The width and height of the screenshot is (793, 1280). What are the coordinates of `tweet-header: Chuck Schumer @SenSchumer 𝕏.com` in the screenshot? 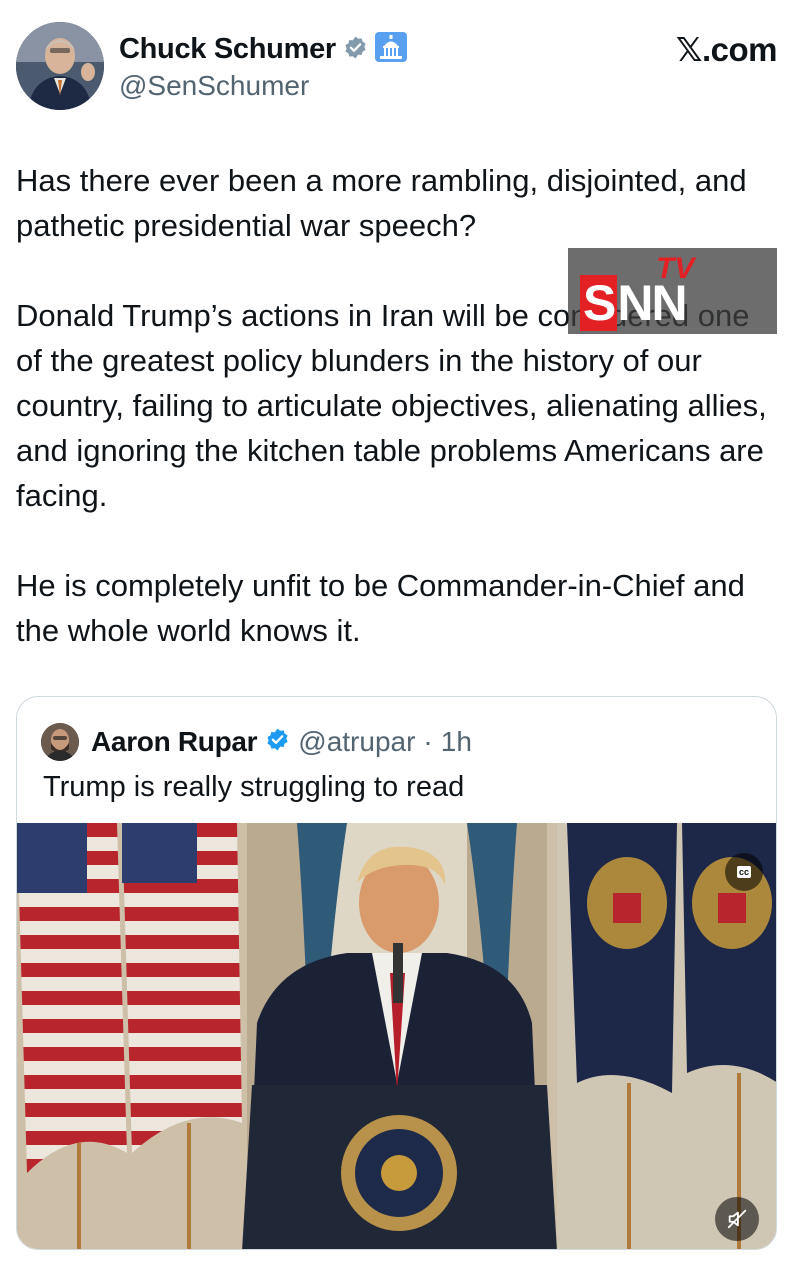 It's located at (397, 67).